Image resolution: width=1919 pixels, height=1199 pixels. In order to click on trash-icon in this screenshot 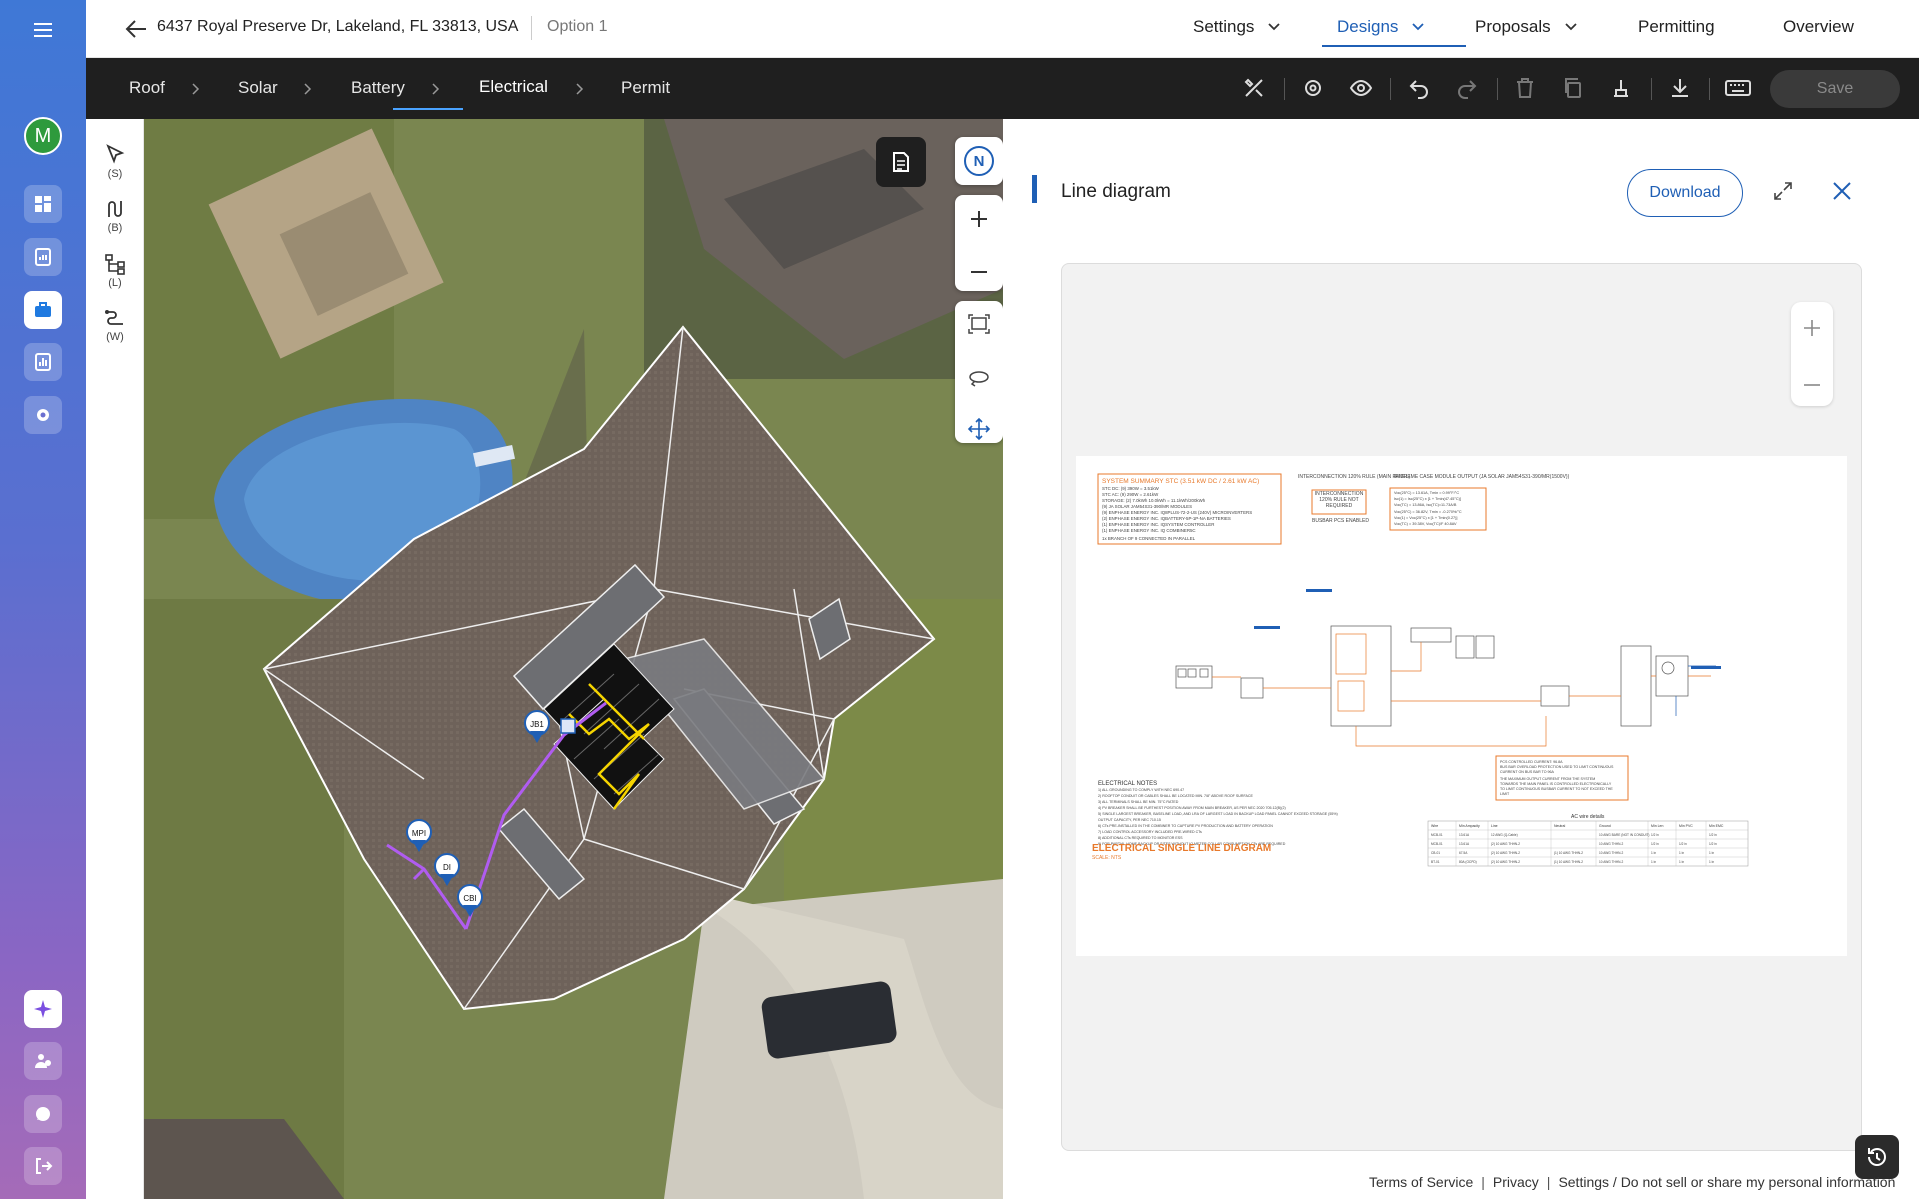, I will do `click(1525, 88)`.